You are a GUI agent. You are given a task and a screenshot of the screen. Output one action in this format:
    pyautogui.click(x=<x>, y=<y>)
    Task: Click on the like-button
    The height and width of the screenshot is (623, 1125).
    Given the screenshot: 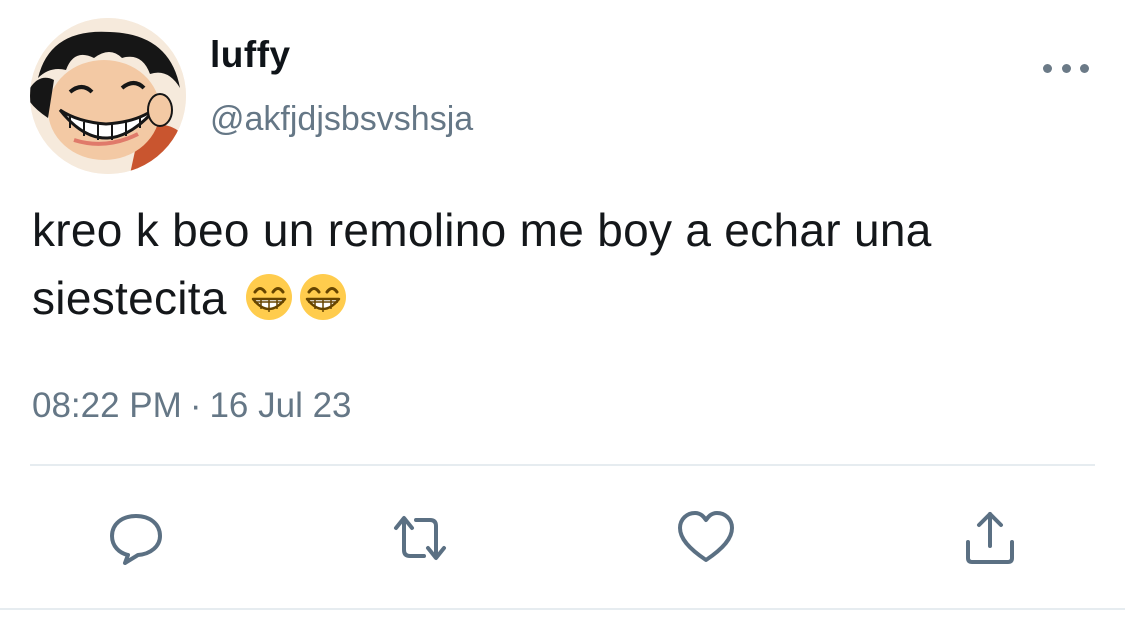 What is the action you would take?
    pyautogui.click(x=706, y=538)
    